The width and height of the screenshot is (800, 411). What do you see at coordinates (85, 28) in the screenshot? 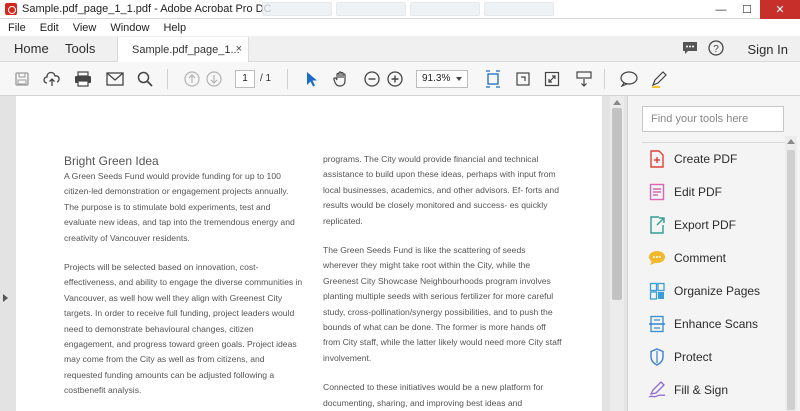
I see `menu-view: View` at bounding box center [85, 28].